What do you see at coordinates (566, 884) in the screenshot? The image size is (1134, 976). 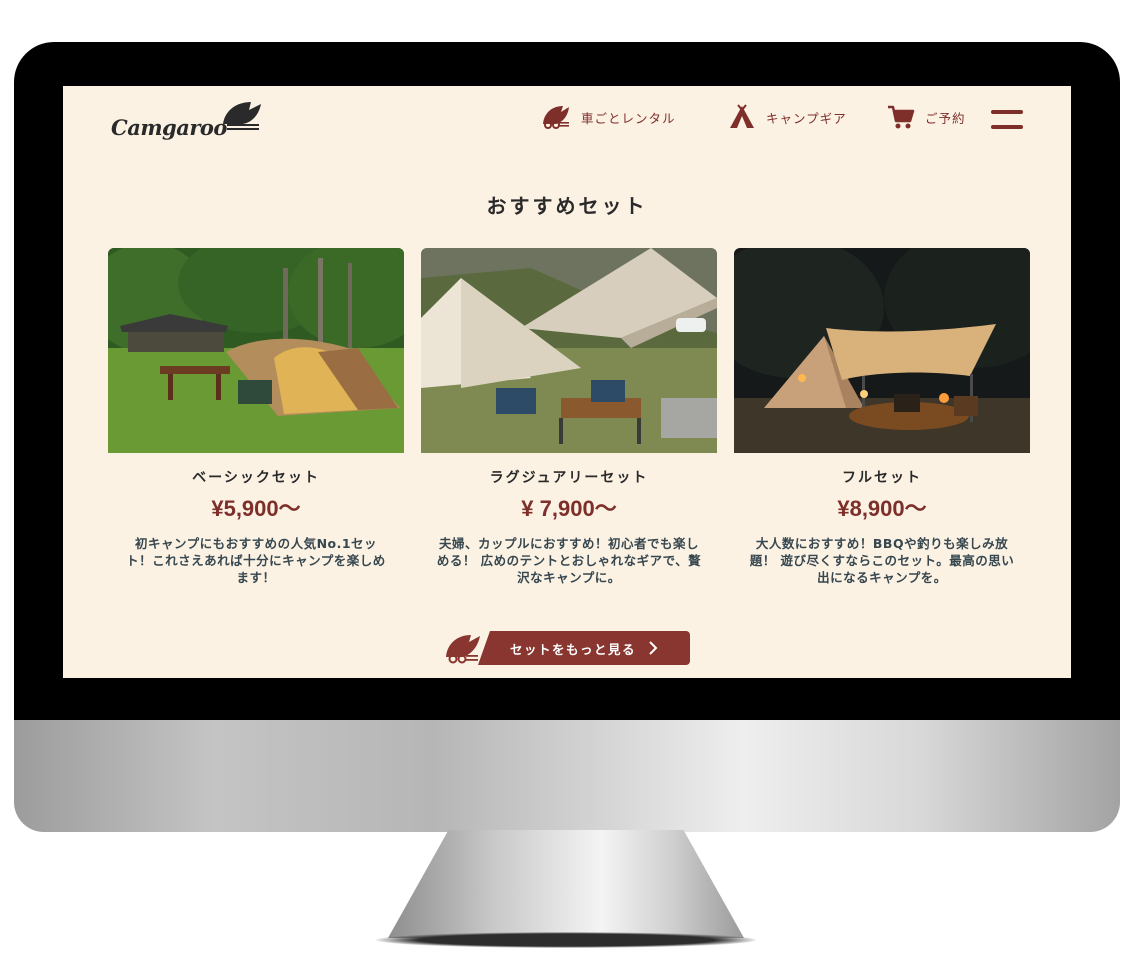 I see `monitor-stand` at bounding box center [566, 884].